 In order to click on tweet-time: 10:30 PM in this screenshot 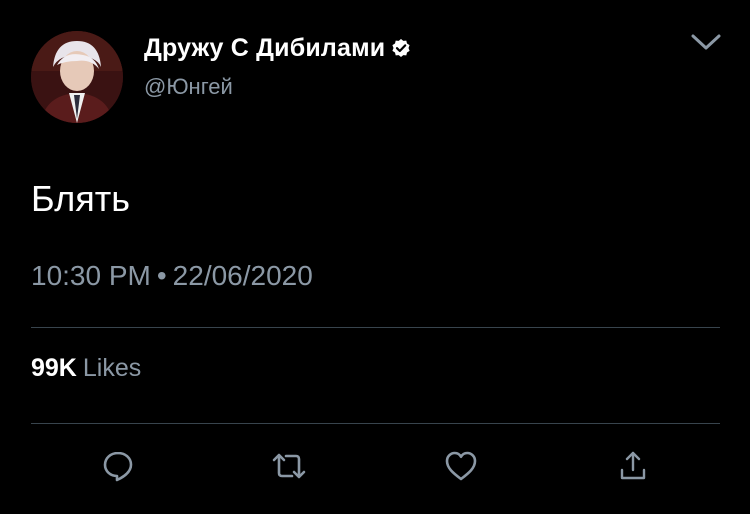, I will do `click(91, 275)`.